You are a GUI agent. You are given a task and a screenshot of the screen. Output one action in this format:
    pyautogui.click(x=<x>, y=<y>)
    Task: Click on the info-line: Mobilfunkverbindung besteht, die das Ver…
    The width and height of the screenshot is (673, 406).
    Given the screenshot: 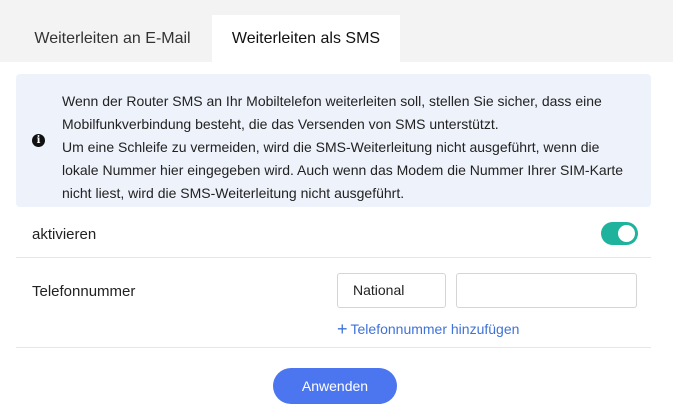 What is the action you would take?
    pyautogui.click(x=280, y=124)
    